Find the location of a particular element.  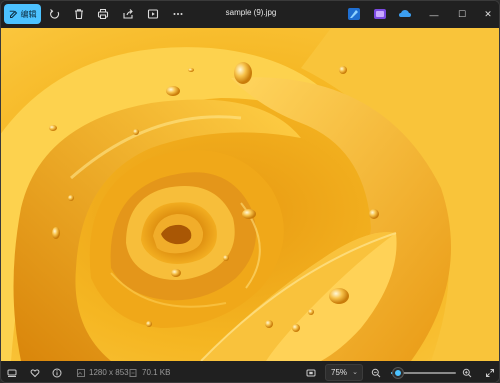

status-bar: 1280 x 853 70.1 KB 75% ⌄ is located at coordinates (250, 371).